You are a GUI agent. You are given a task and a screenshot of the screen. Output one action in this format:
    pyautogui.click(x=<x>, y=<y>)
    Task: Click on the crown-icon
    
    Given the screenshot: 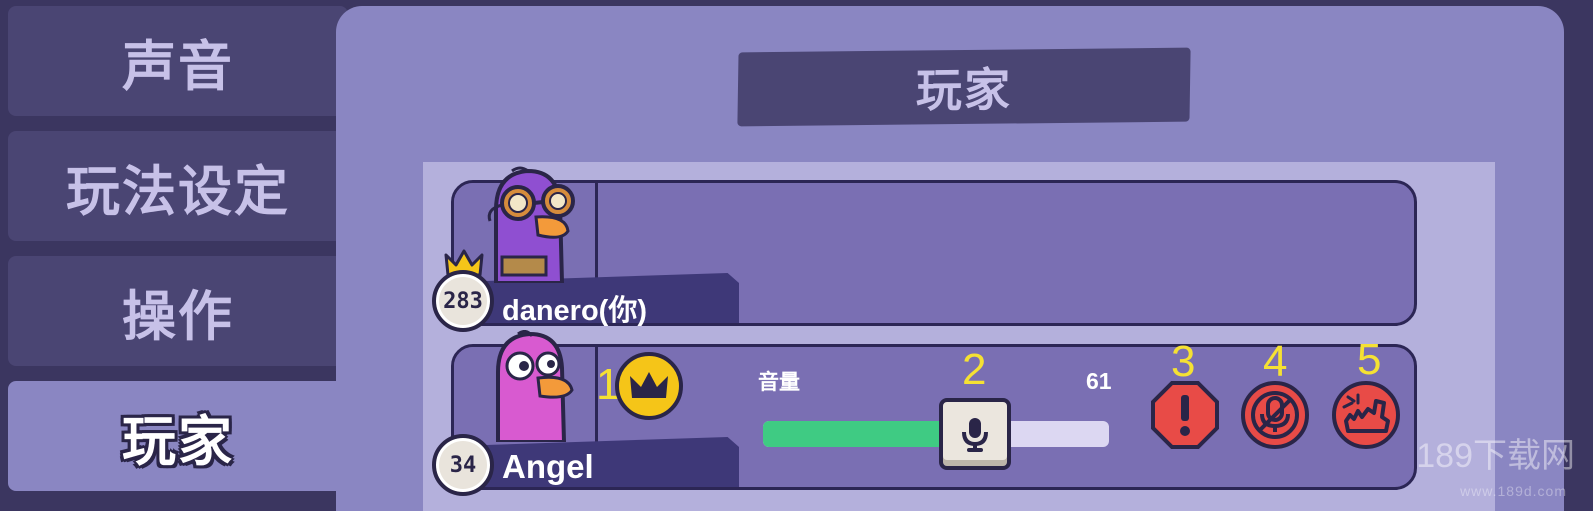 What is the action you would take?
    pyautogui.click(x=649, y=385)
    